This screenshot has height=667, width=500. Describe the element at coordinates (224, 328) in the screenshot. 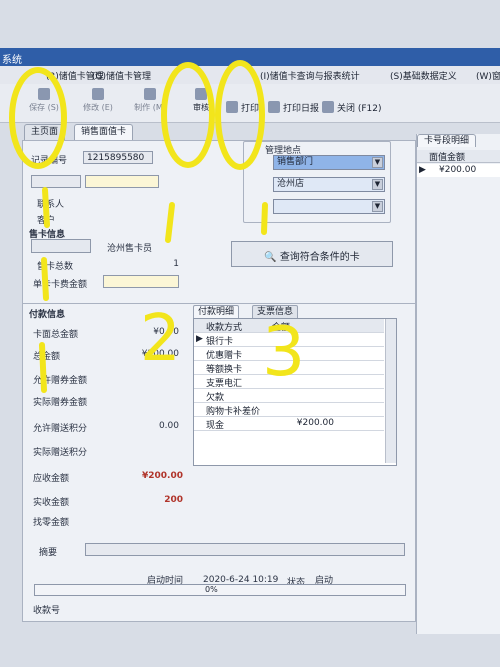

I see `column-header-method: 收款方式` at that location.